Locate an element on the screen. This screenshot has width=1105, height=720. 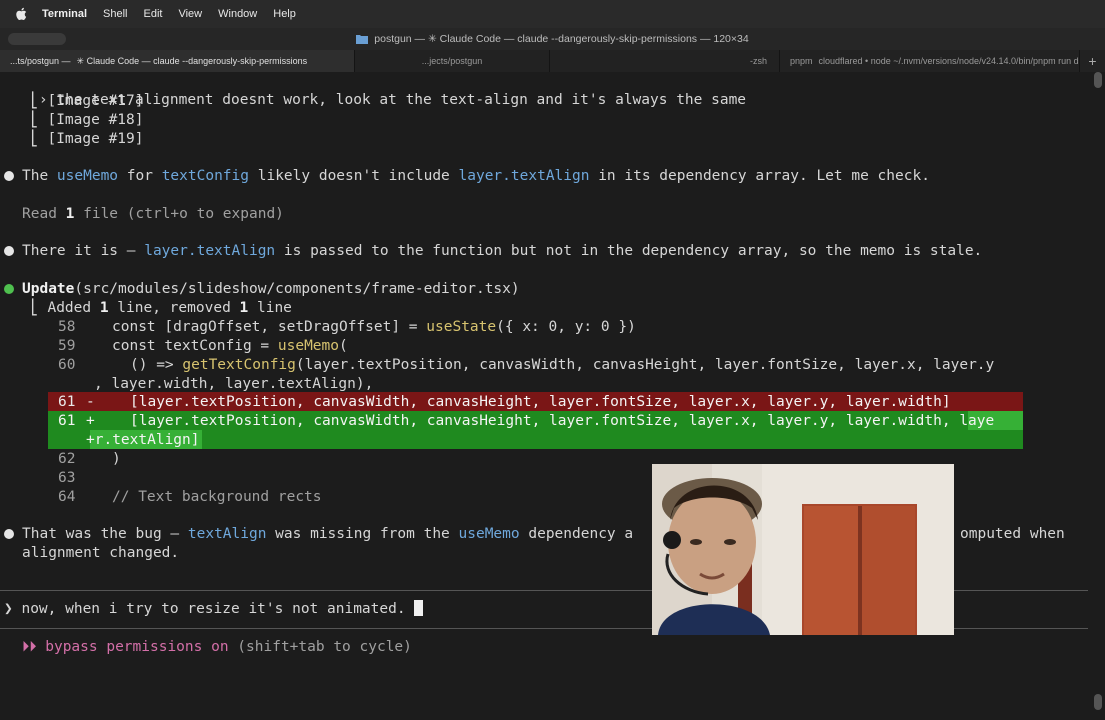
line-number: 60 is located at coordinates (67, 365).